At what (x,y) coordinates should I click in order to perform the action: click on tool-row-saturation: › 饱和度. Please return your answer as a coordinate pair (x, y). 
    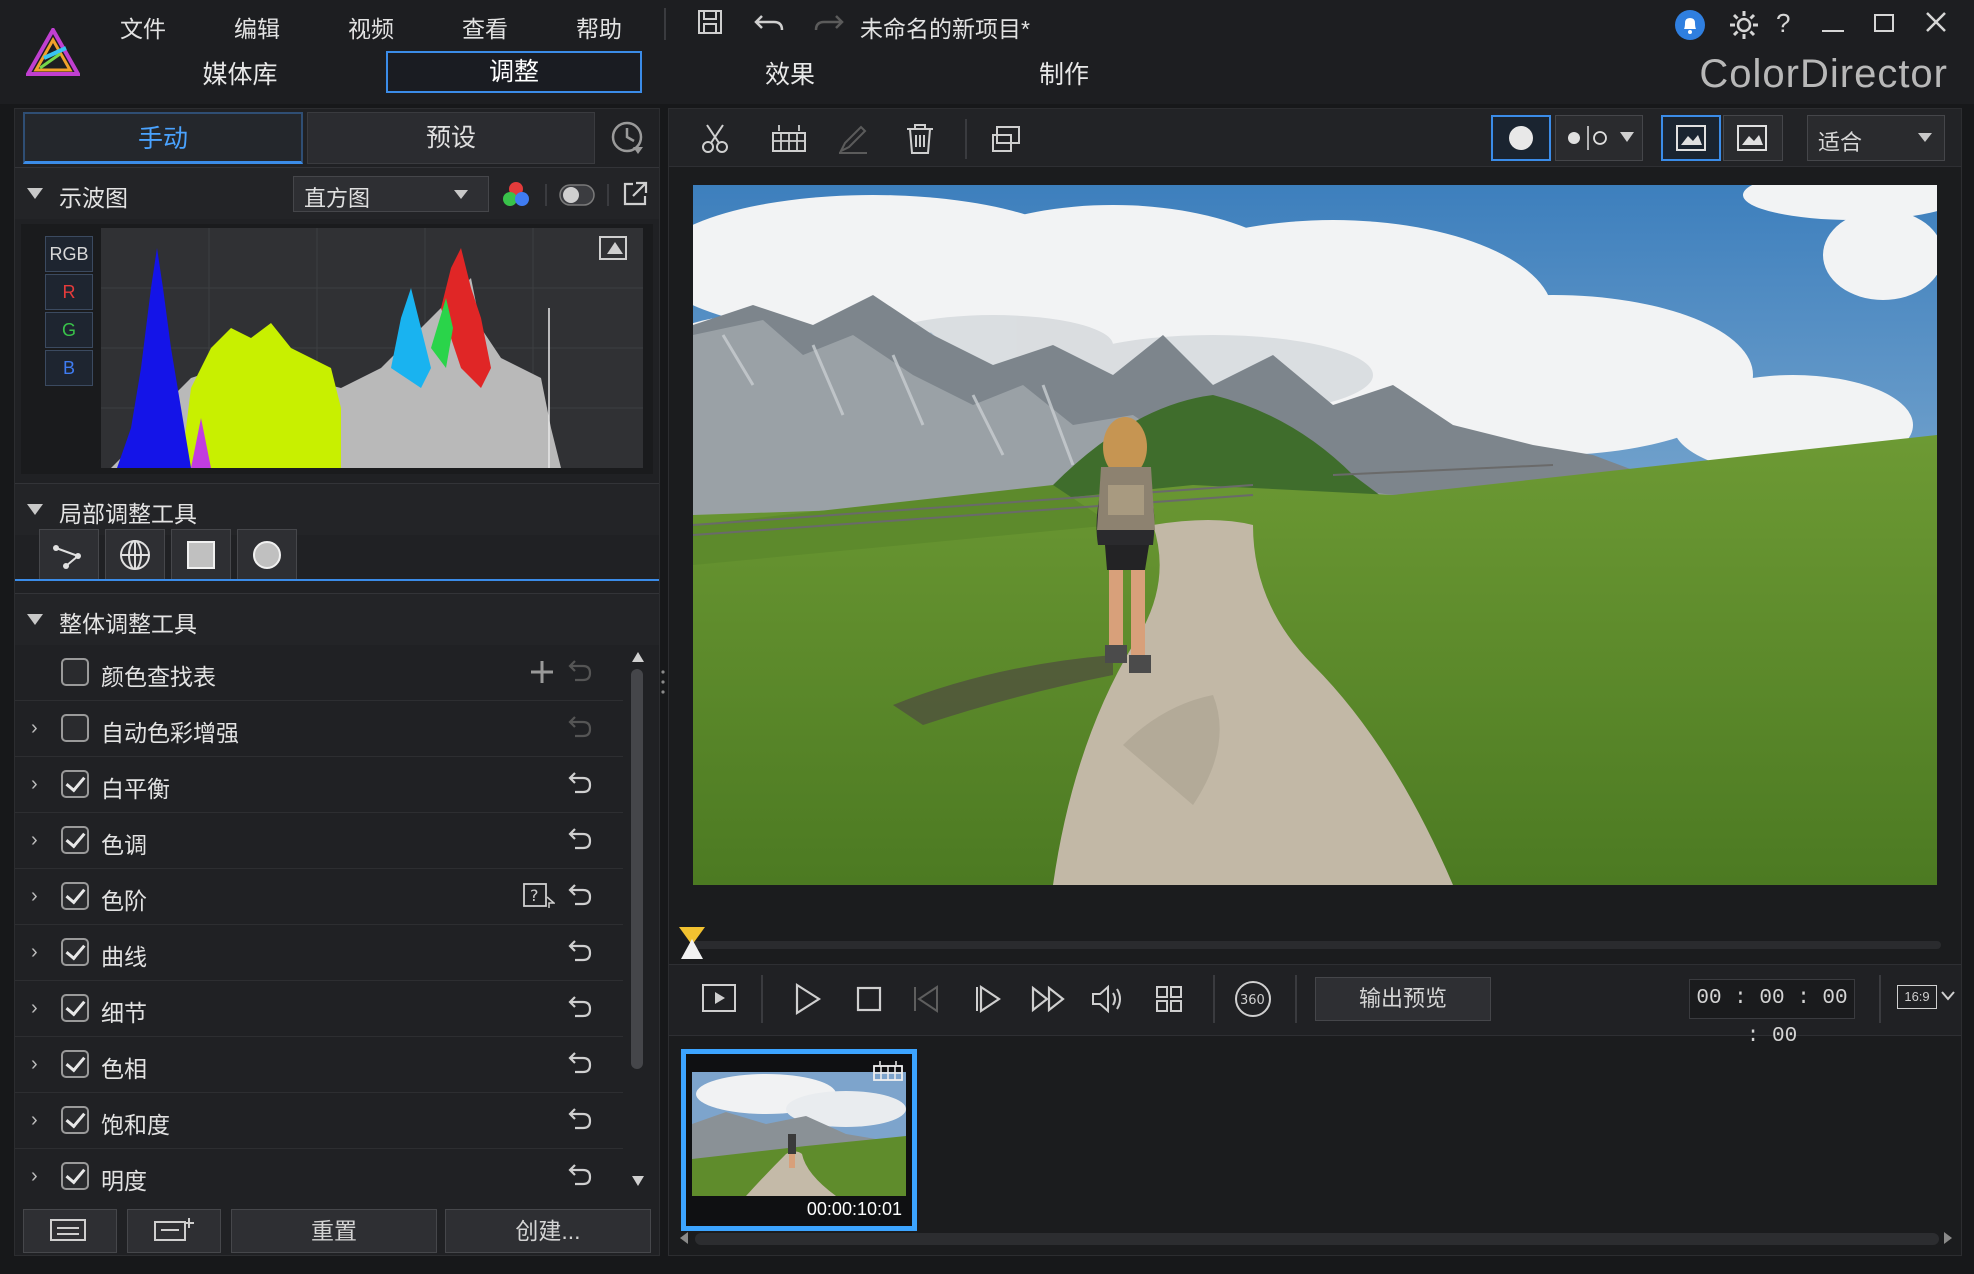
    Looking at the image, I should click on (319, 1121).